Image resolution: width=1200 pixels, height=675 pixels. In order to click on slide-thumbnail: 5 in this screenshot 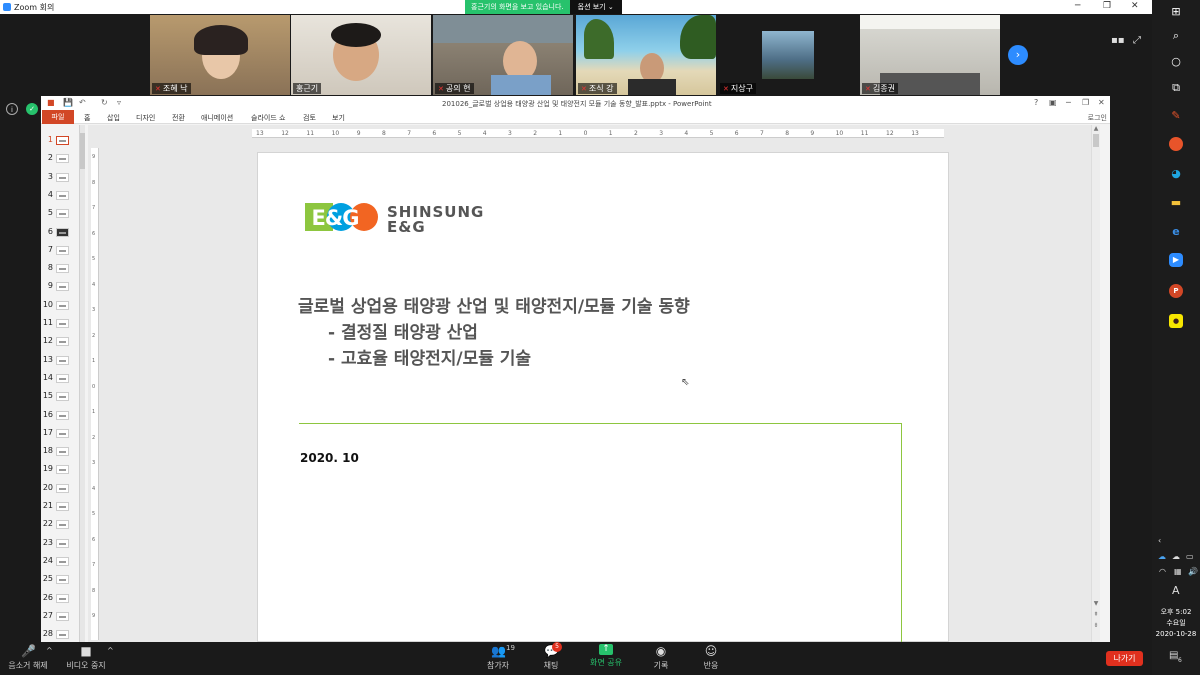, I will do `click(61, 215)`.